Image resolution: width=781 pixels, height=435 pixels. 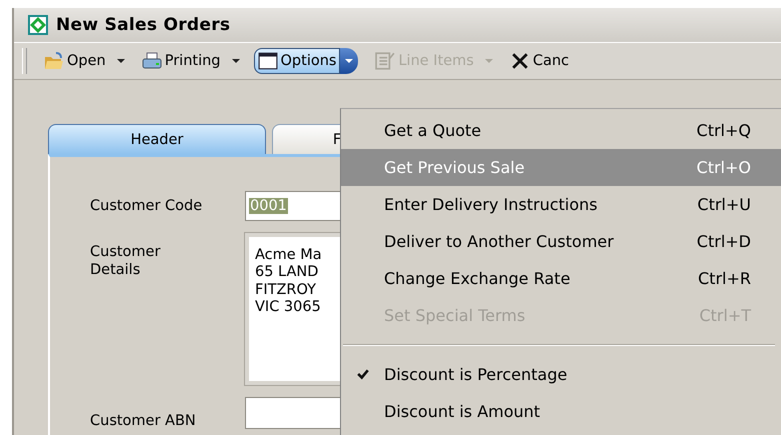 I want to click on field-label: Customer Code, so click(x=147, y=206).